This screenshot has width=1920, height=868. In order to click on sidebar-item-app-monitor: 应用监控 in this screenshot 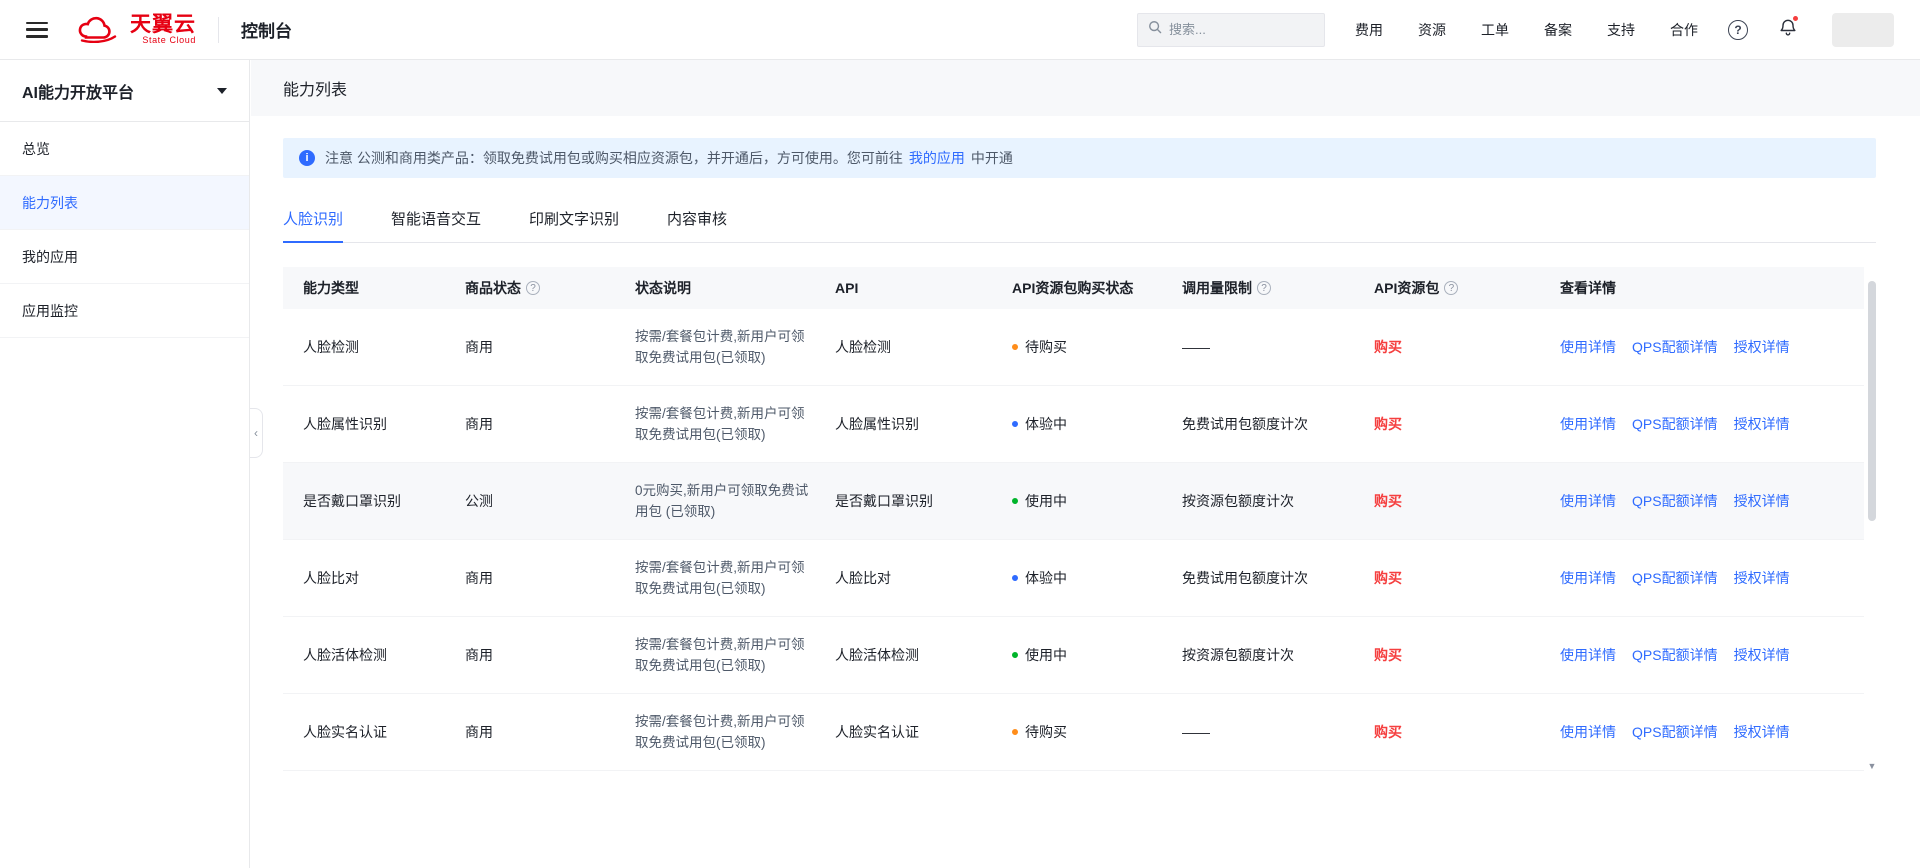, I will do `click(124, 311)`.